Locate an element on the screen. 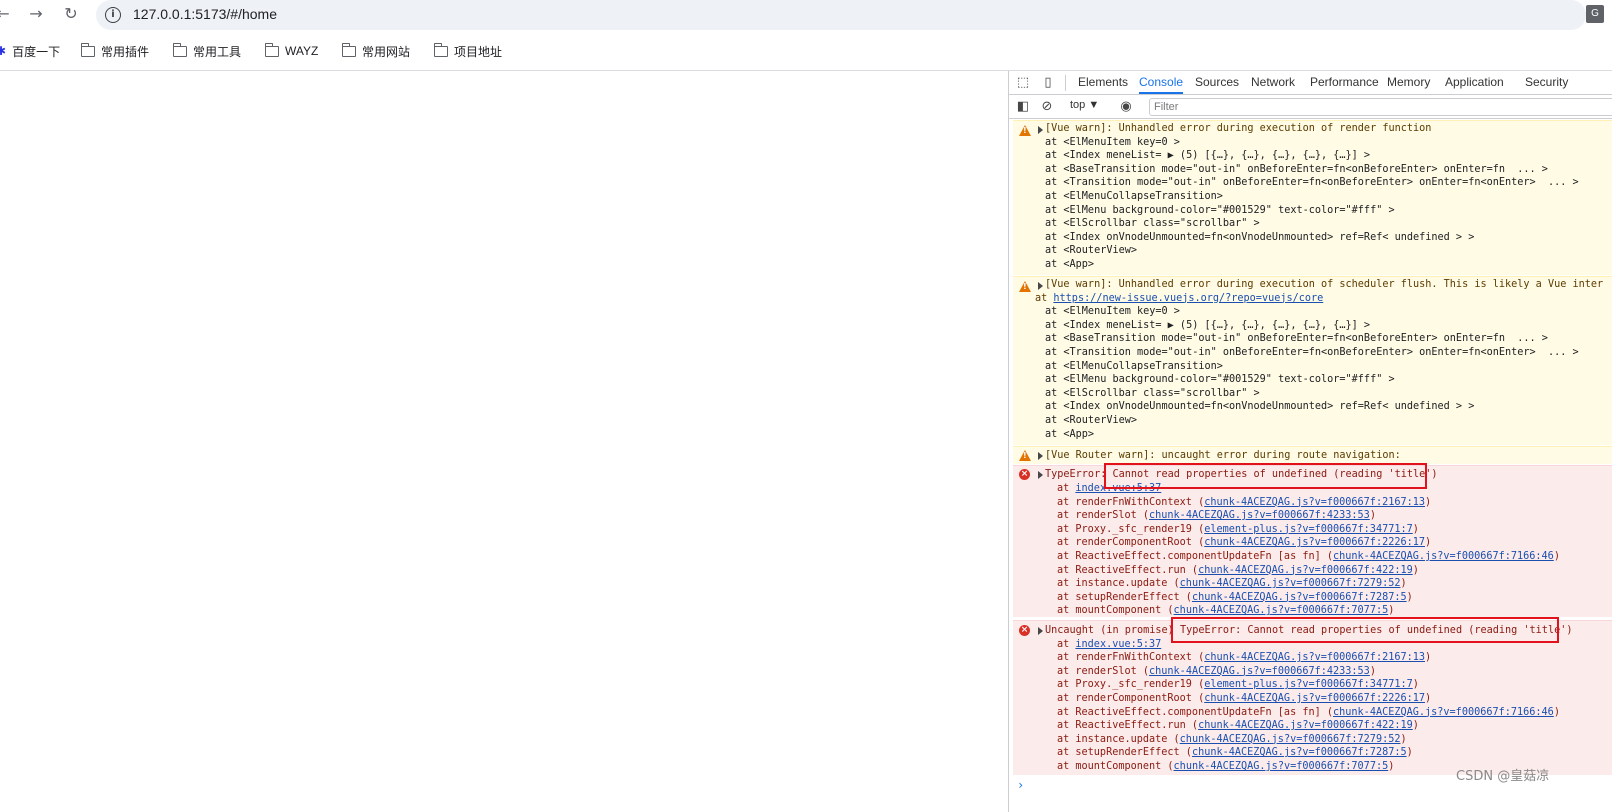 The image size is (1612, 812). component-trace-line: at <ElMenuCollapseTransition> is located at coordinates (1134, 196).